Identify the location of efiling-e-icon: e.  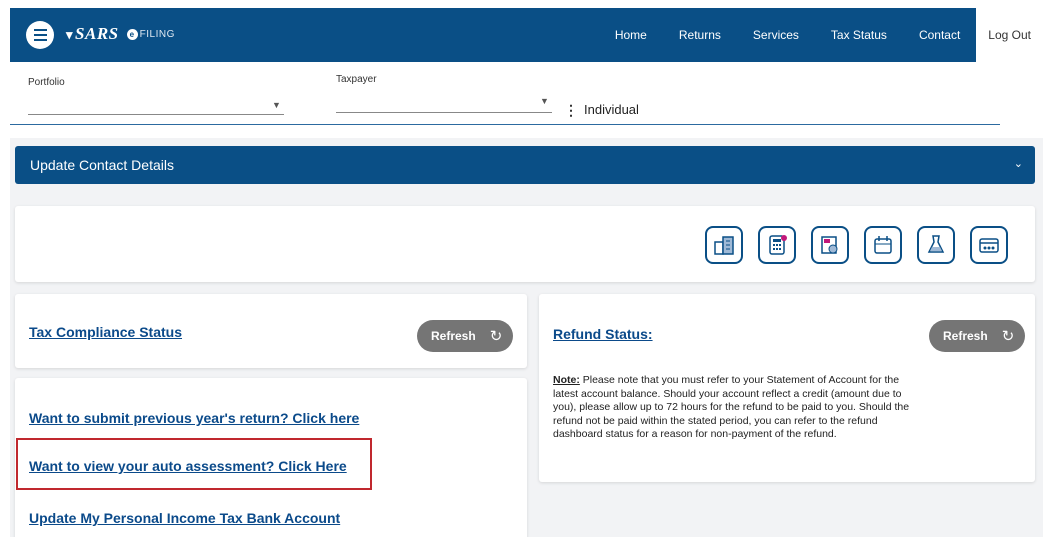
(132, 34).